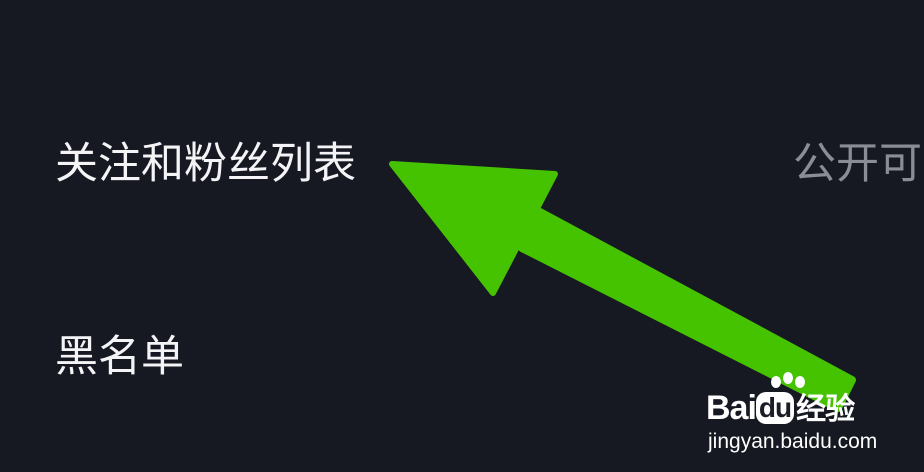 This screenshot has height=472, width=924. I want to click on watermark-url: jingyan.baidu.com, so click(793, 441).